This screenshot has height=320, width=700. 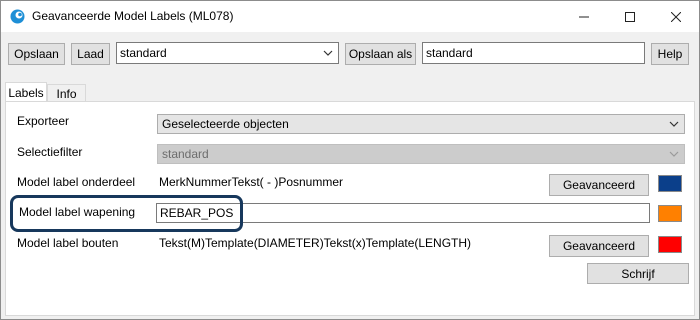 What do you see at coordinates (227, 53) in the screenshot?
I see `preset-combo: standard` at bounding box center [227, 53].